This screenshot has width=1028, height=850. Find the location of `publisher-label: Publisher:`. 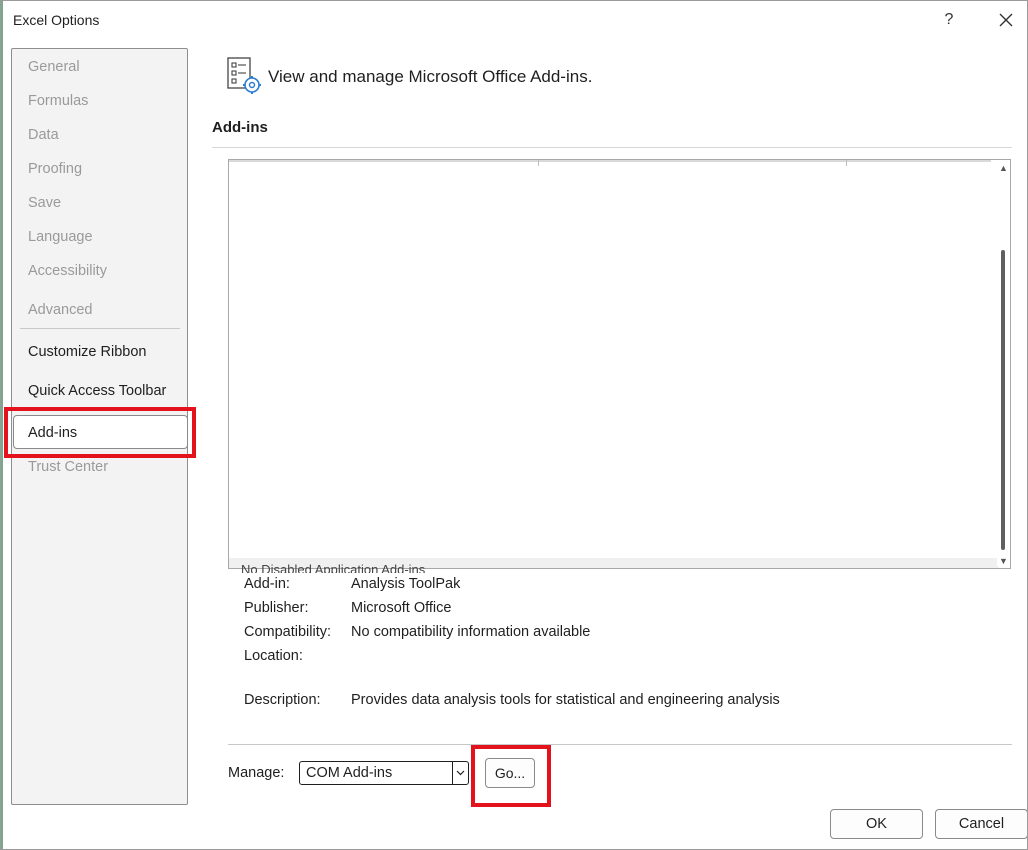

publisher-label: Publisher: is located at coordinates (276, 608).